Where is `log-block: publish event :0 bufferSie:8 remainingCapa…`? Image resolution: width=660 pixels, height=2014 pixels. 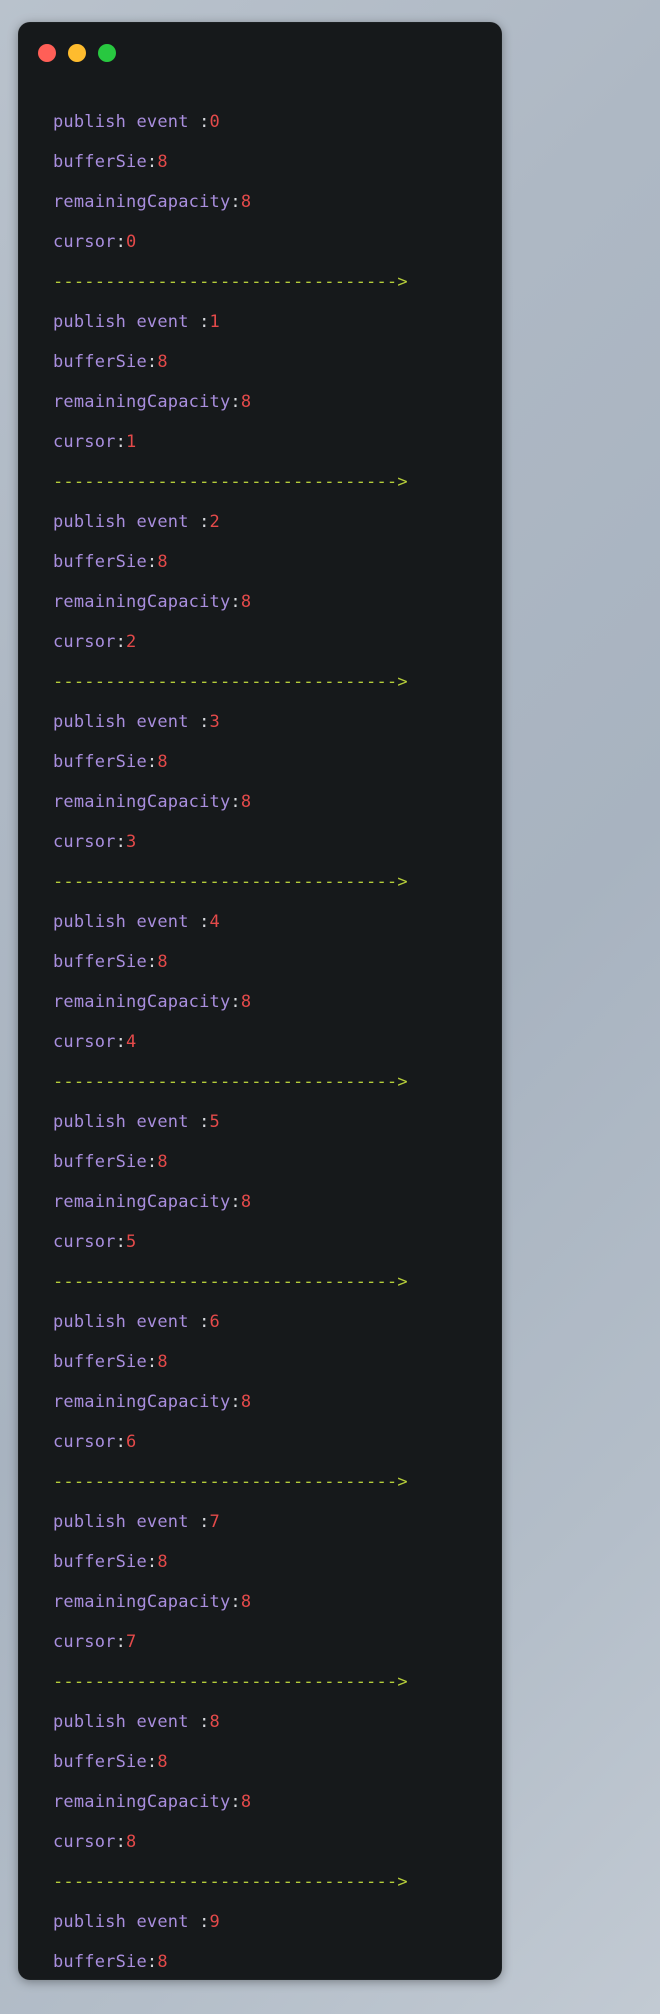 log-block: publish event :0 bufferSie:8 remainingCapa… is located at coordinates (277, 202).